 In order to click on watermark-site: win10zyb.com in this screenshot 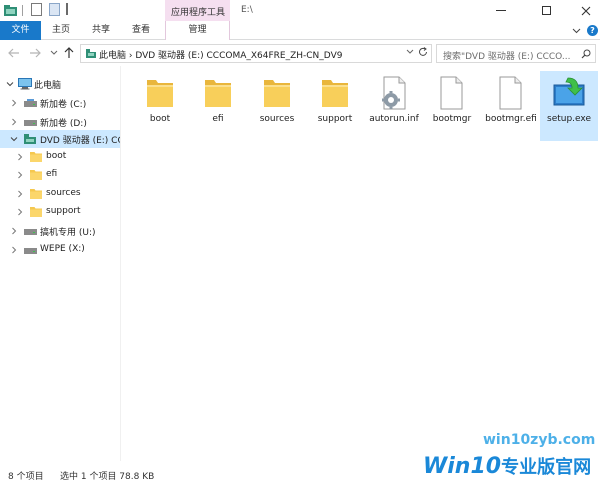, I will do `click(539, 440)`.